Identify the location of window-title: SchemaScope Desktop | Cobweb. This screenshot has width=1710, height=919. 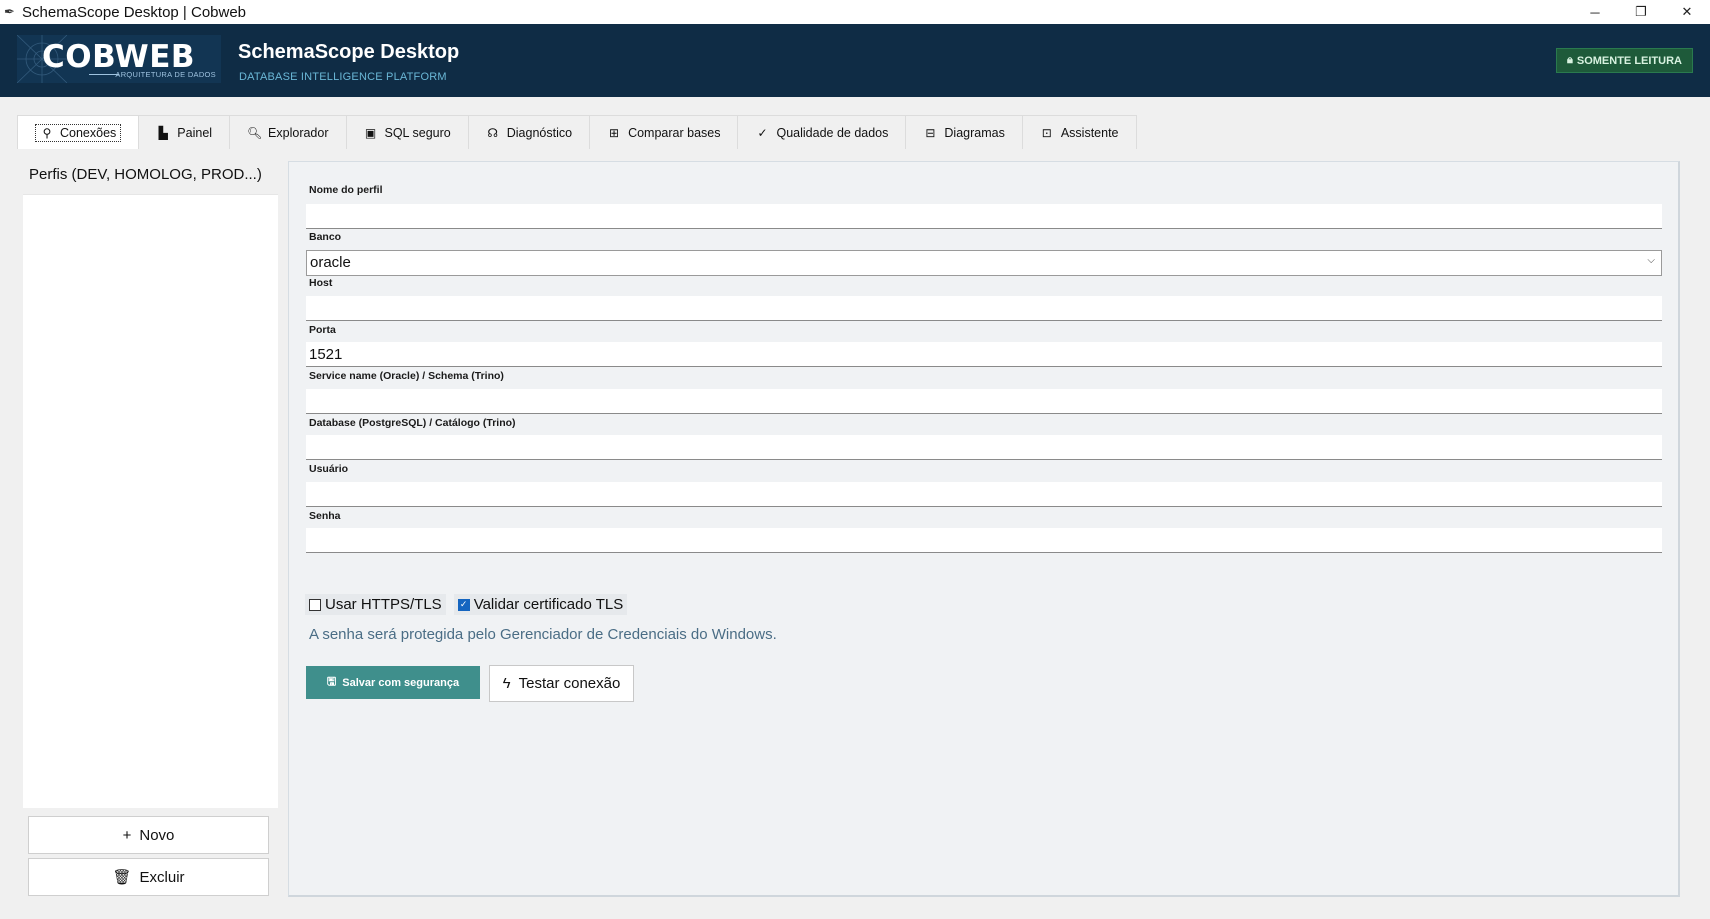
(134, 12).